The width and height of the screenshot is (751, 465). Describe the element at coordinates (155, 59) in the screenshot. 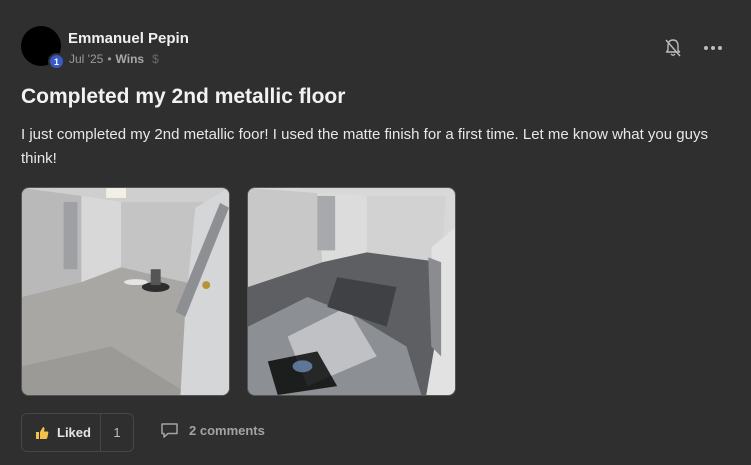

I see `dollar-icon: $` at that location.